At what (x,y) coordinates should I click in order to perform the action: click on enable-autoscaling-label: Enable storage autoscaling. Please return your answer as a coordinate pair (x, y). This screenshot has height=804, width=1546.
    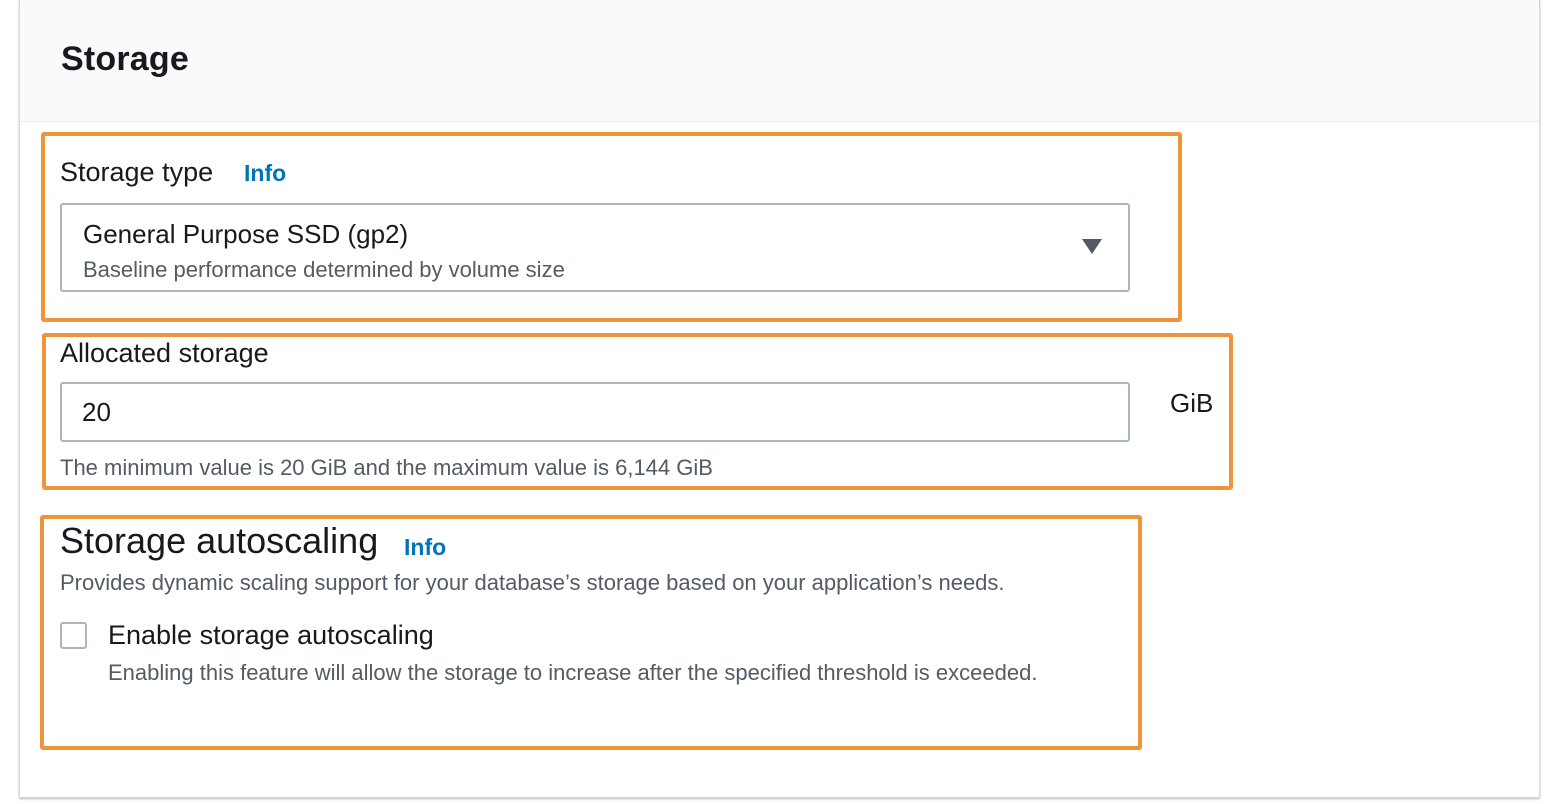
    Looking at the image, I should click on (271, 635).